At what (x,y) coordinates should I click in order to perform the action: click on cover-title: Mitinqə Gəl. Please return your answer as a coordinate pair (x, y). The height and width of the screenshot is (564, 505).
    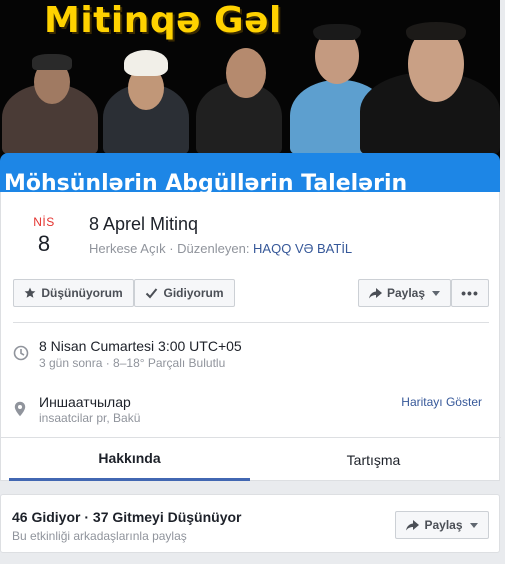
    Looking at the image, I should click on (163, 20).